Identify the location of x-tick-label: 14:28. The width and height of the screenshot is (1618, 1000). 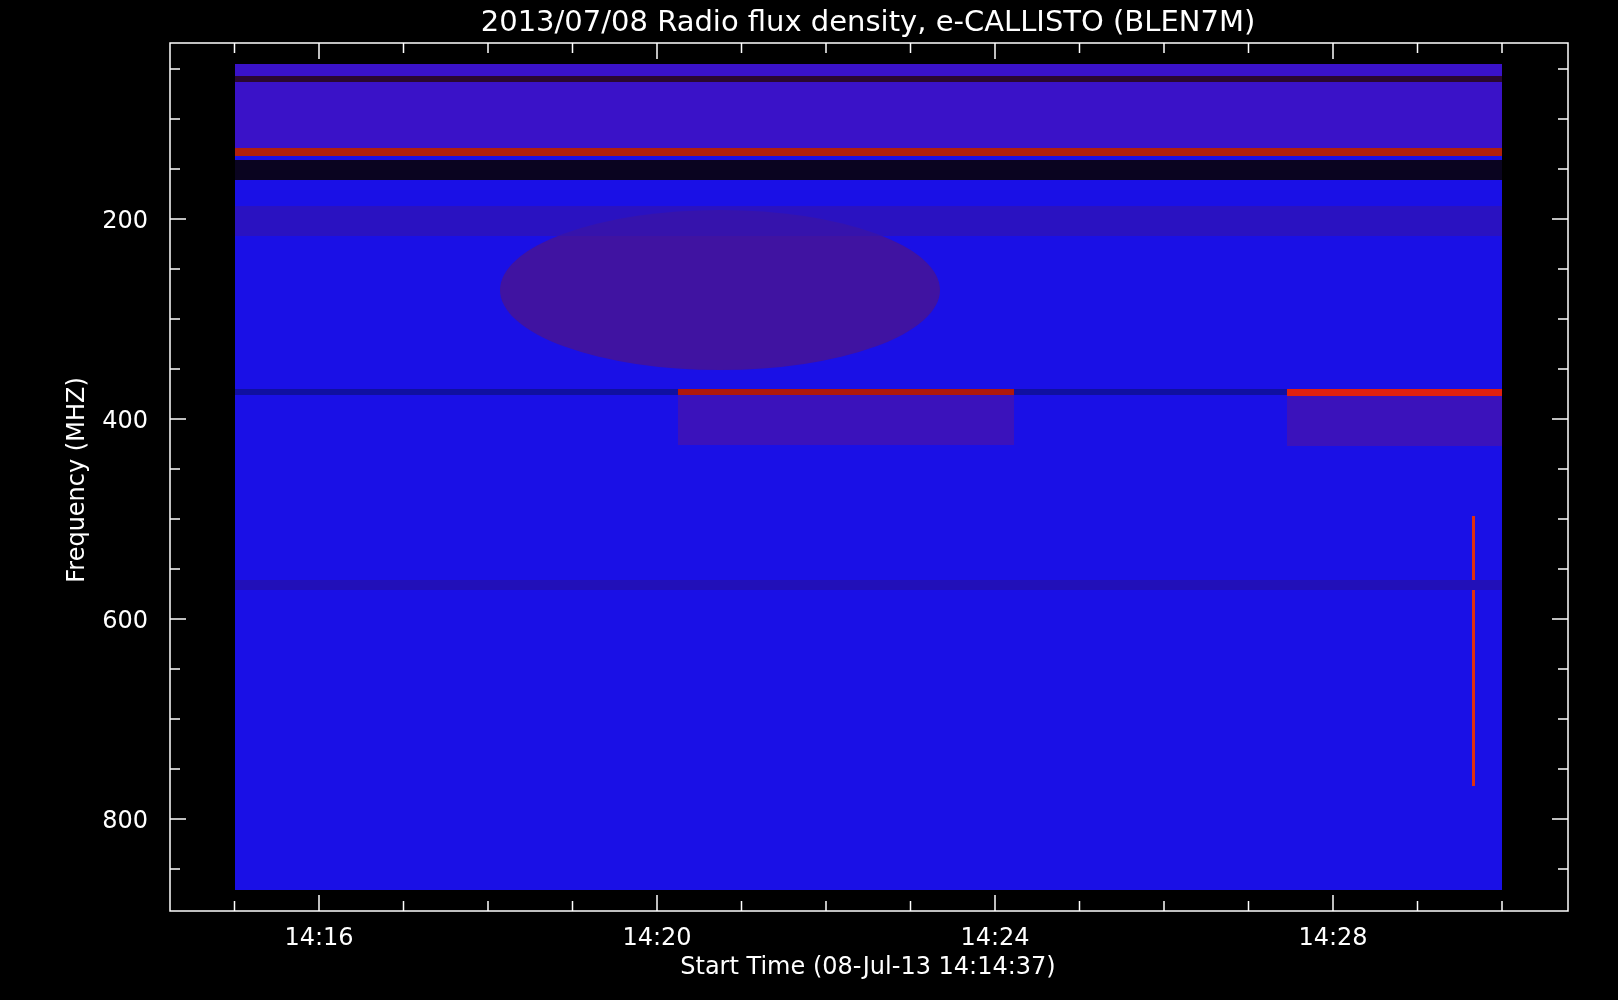
(1333, 937).